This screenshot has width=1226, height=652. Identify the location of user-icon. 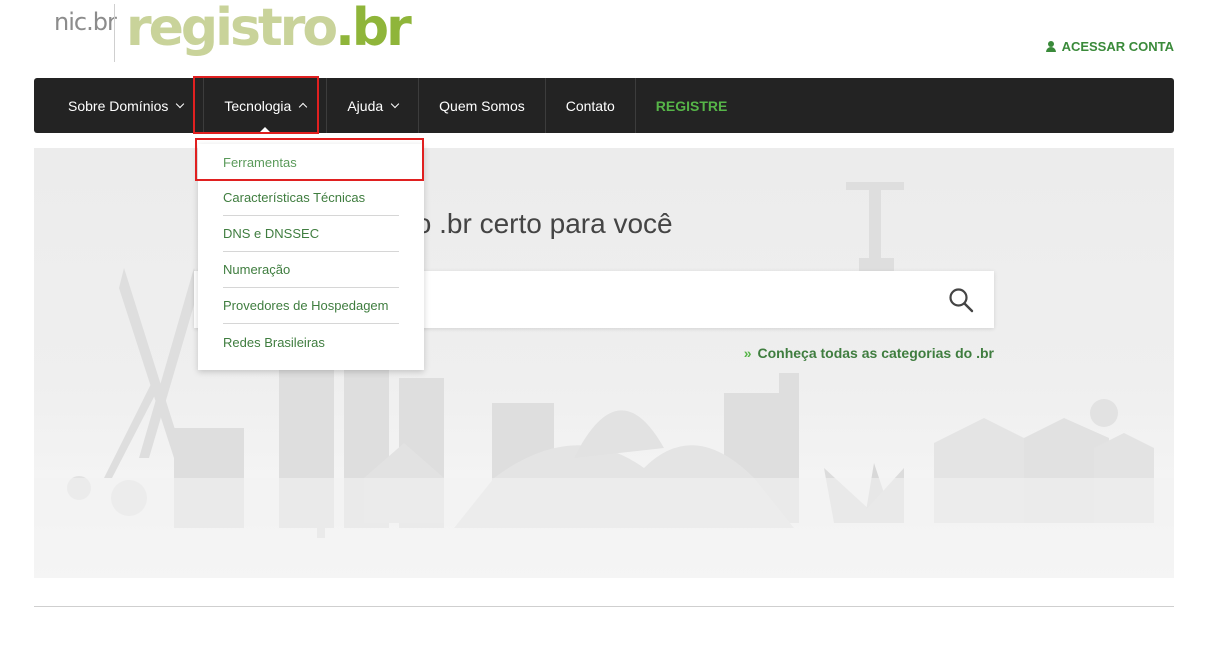
(1050, 46).